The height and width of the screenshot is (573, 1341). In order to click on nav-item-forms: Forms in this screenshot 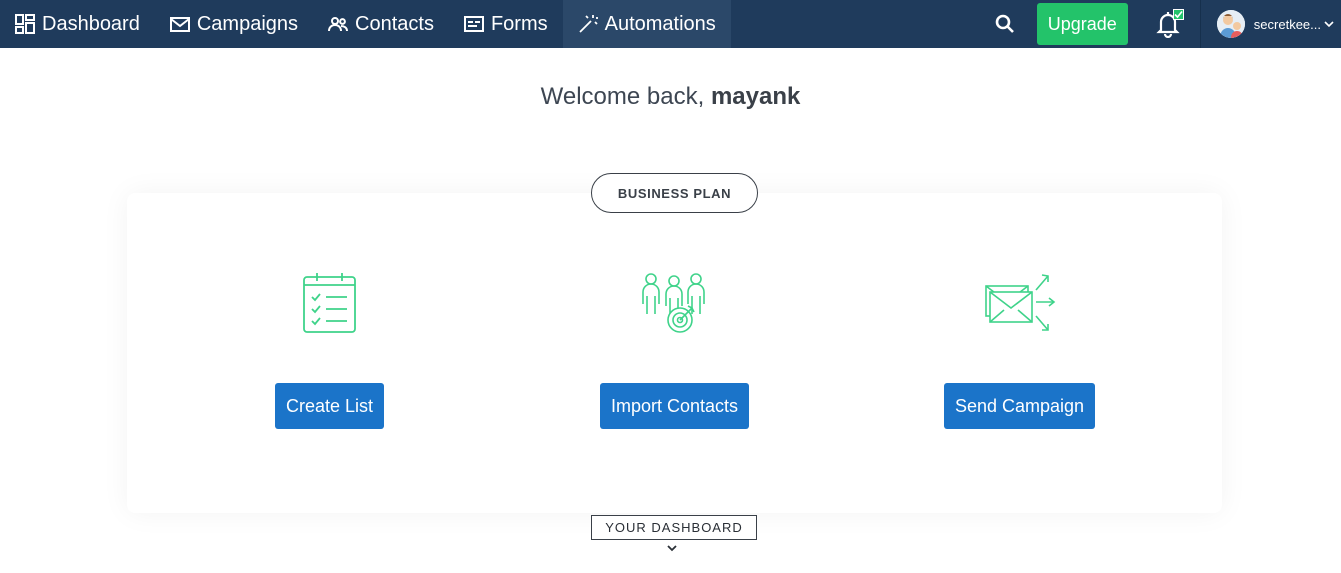, I will do `click(506, 24)`.